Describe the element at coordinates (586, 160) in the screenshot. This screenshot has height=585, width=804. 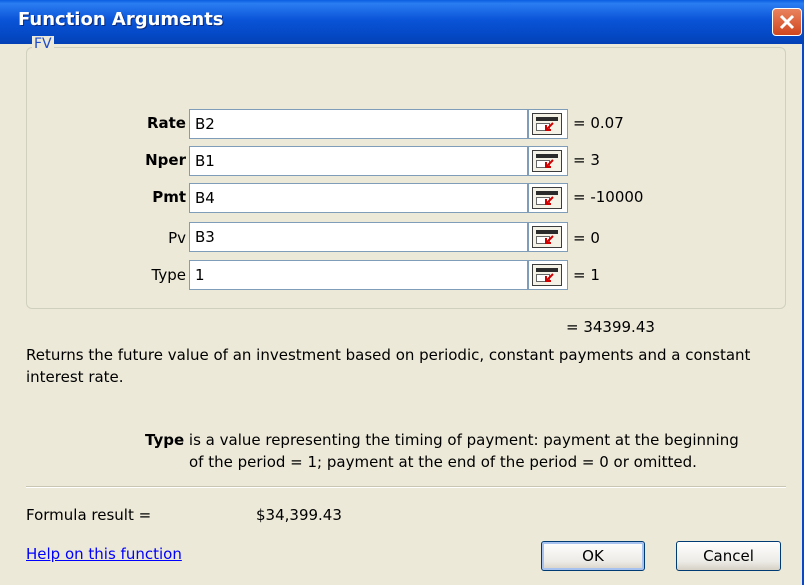
I see `nper-value: = 3` at that location.